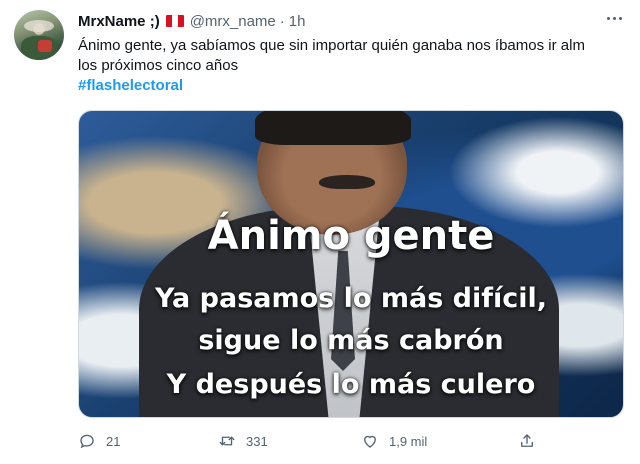  I want to click on meme-caption-4: Y después lo más culero, so click(351, 384).